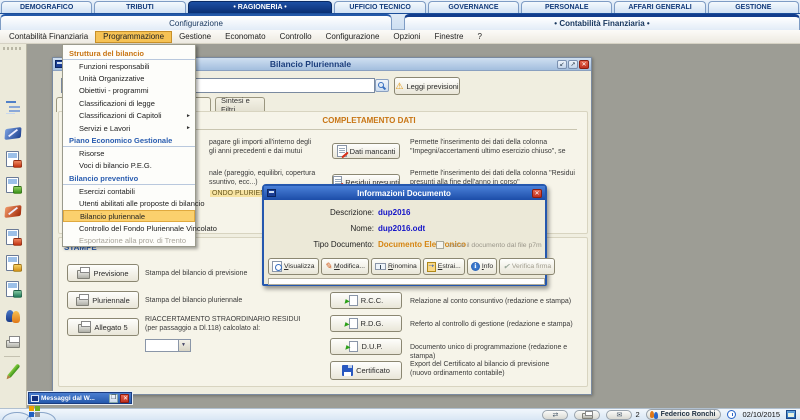  Describe the element at coordinates (380, 7) in the screenshot. I see `tab-ufficio-tecnico: UFFICIO TECNICO` at that location.